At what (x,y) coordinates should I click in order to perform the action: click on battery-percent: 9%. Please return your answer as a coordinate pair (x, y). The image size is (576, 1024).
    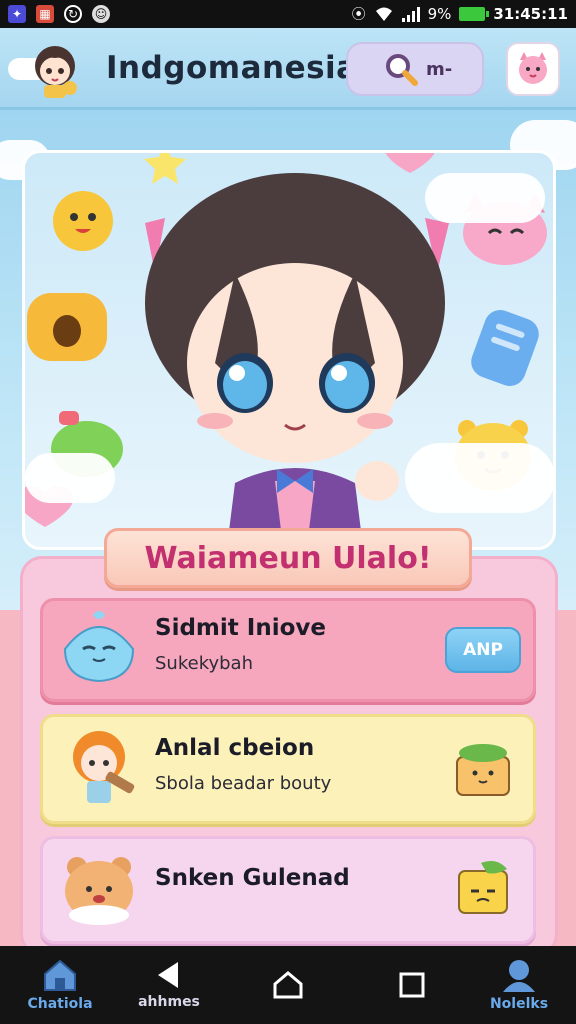
    Looking at the image, I should click on (439, 14).